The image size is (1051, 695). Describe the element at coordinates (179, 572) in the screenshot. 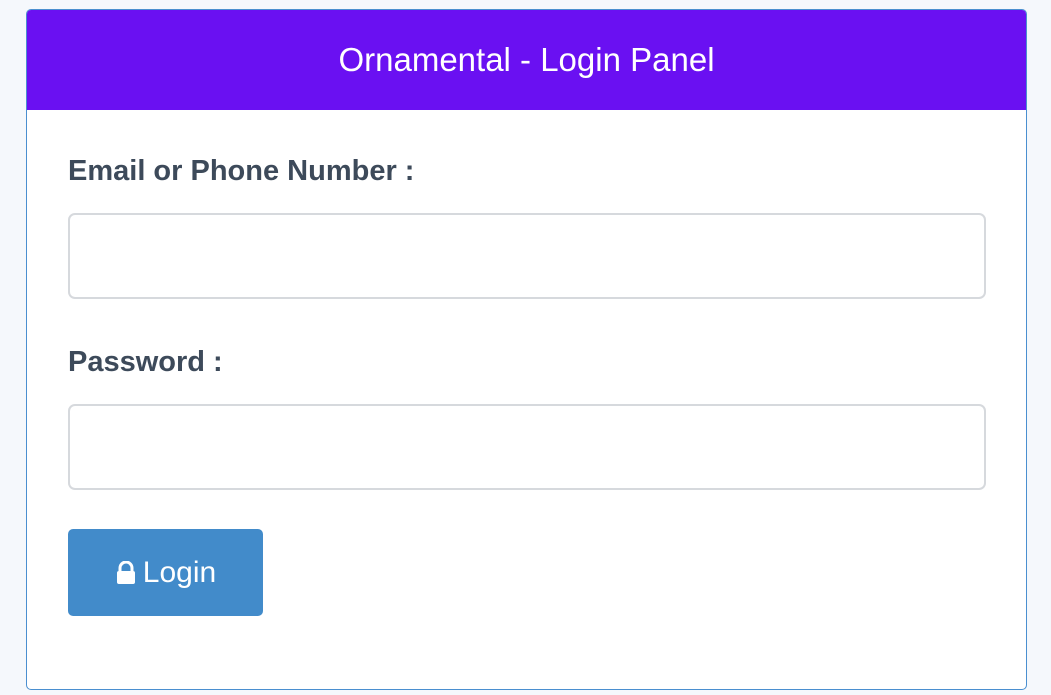

I see `login-button-label: Login` at that location.